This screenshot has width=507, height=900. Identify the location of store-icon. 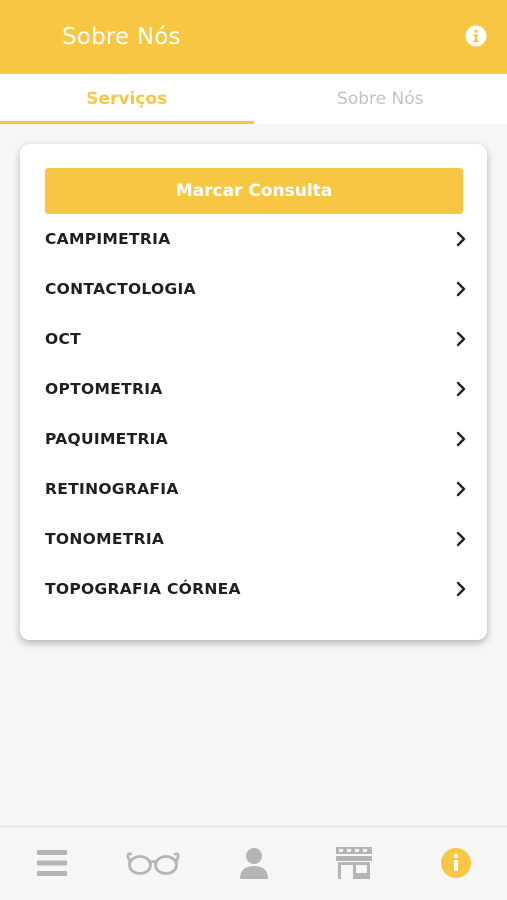
(354, 863).